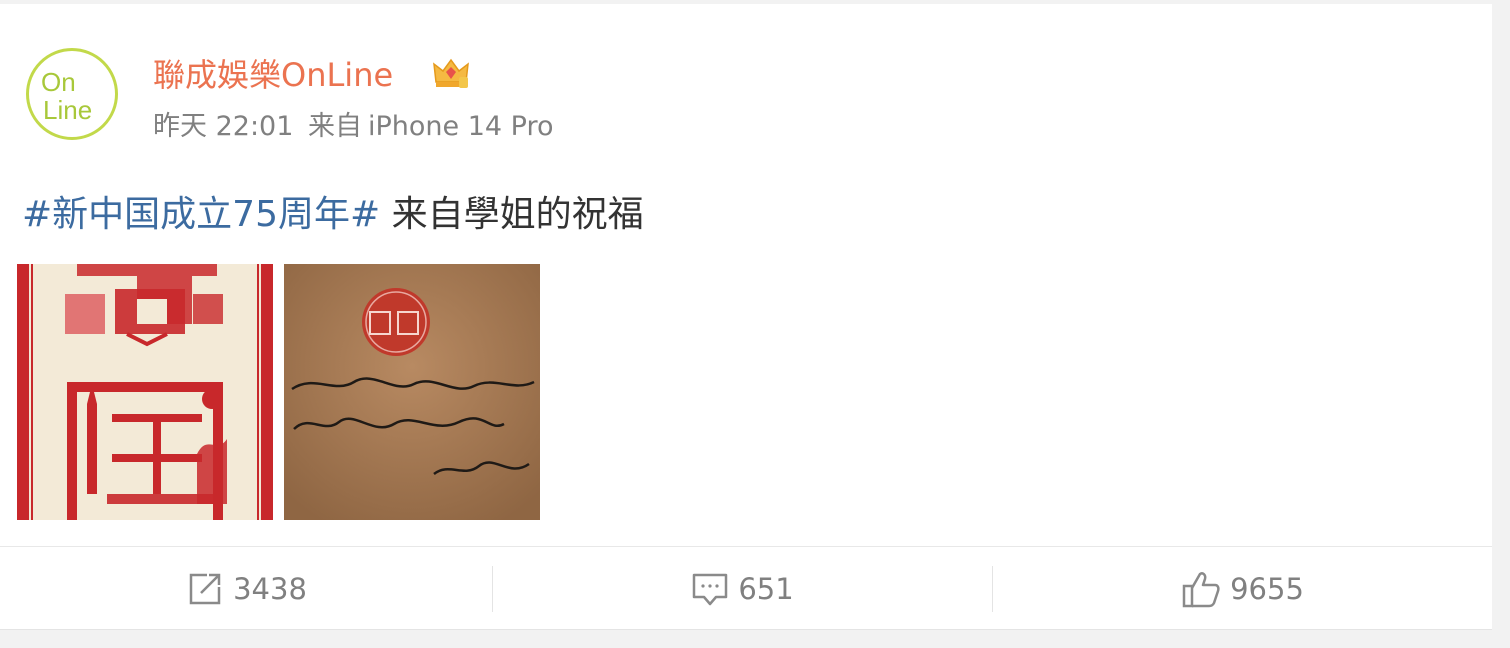 The width and height of the screenshot is (1510, 648). I want to click on comment-button: 651, so click(742, 588).